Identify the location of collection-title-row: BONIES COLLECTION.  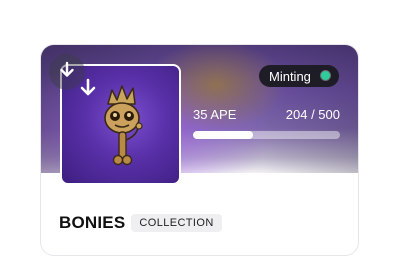
(140, 223).